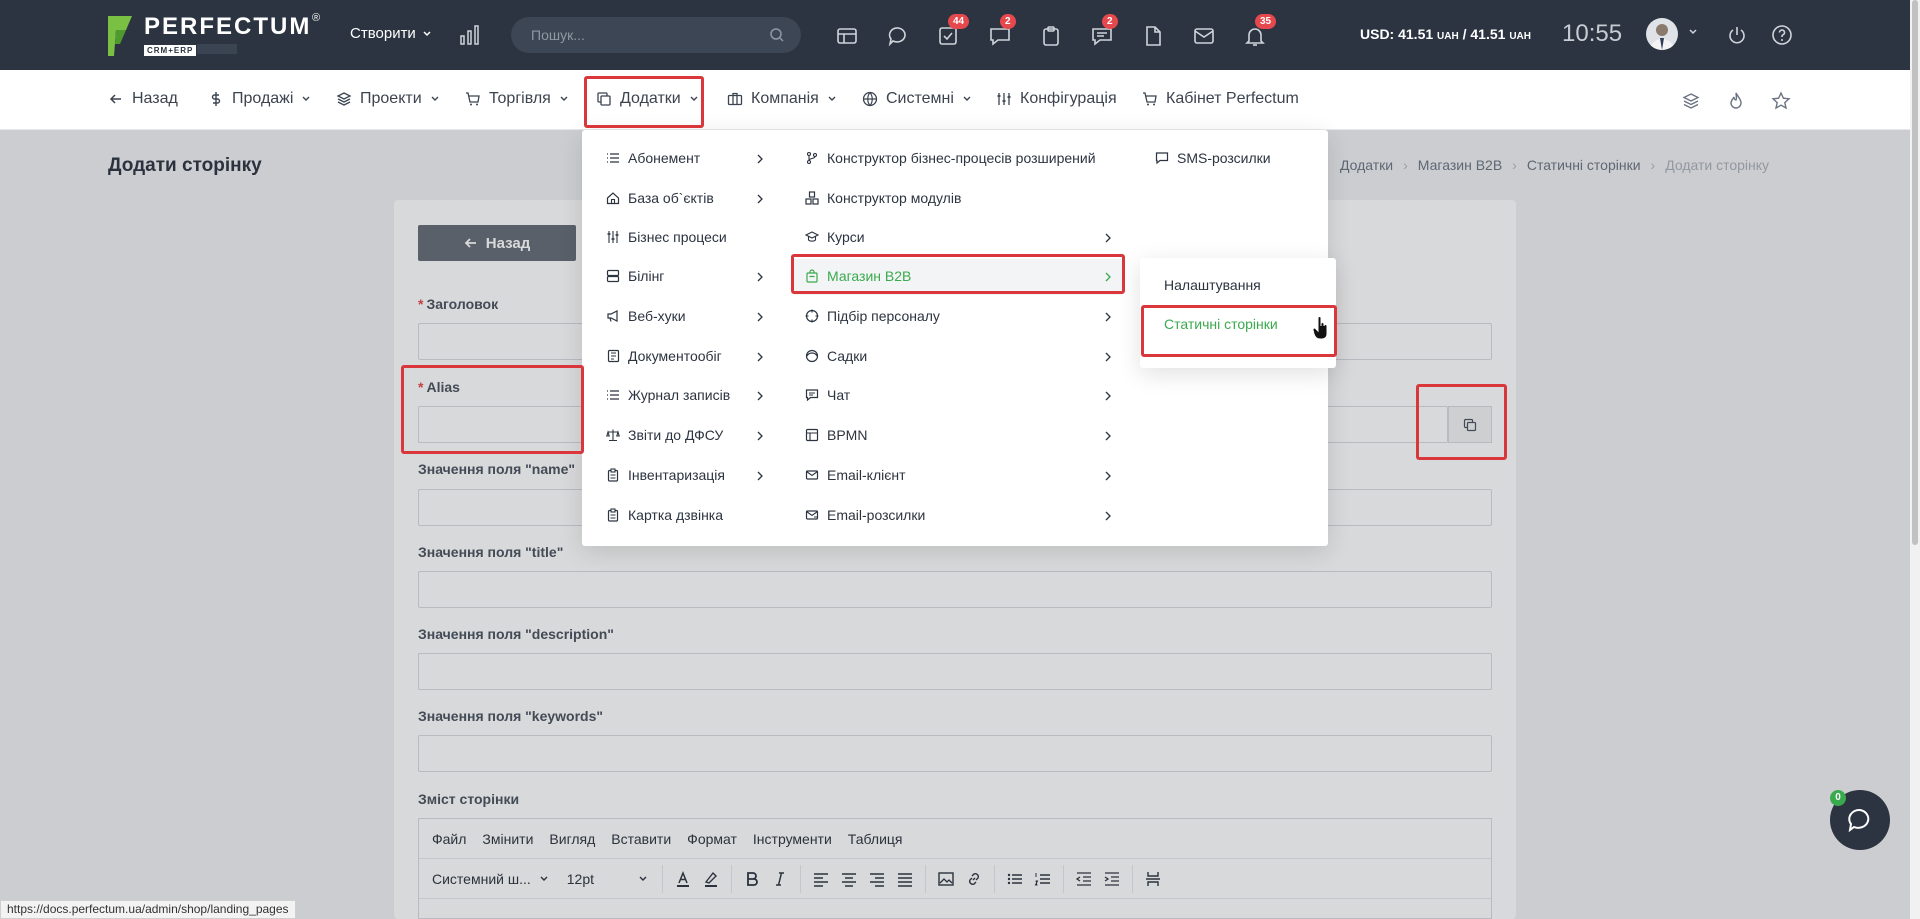 This screenshot has width=1920, height=919. What do you see at coordinates (449, 839) in the screenshot?
I see `editor-menu-file: Файл` at bounding box center [449, 839].